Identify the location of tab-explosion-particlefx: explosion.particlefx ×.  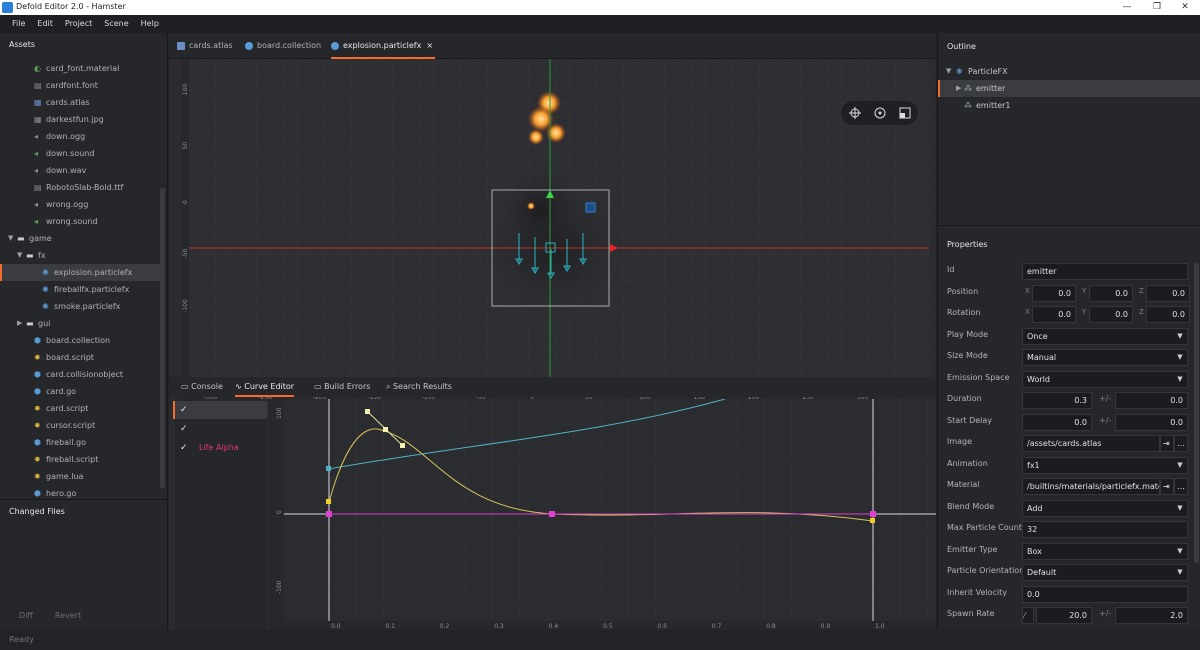
(383, 46).